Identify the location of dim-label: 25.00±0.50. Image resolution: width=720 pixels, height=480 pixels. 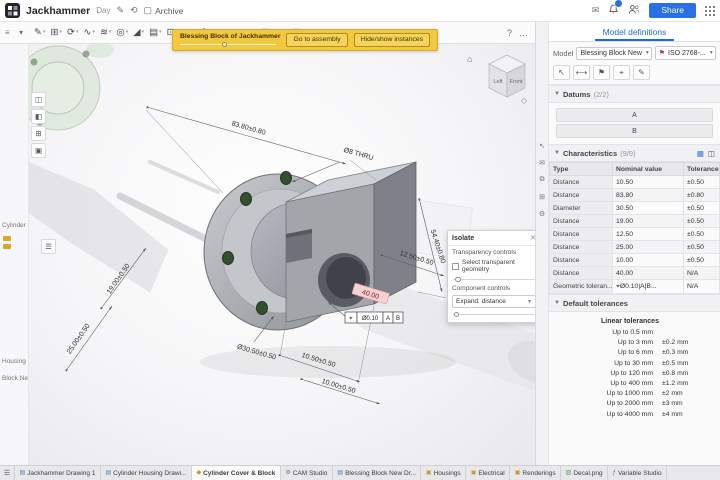
(79, 339).